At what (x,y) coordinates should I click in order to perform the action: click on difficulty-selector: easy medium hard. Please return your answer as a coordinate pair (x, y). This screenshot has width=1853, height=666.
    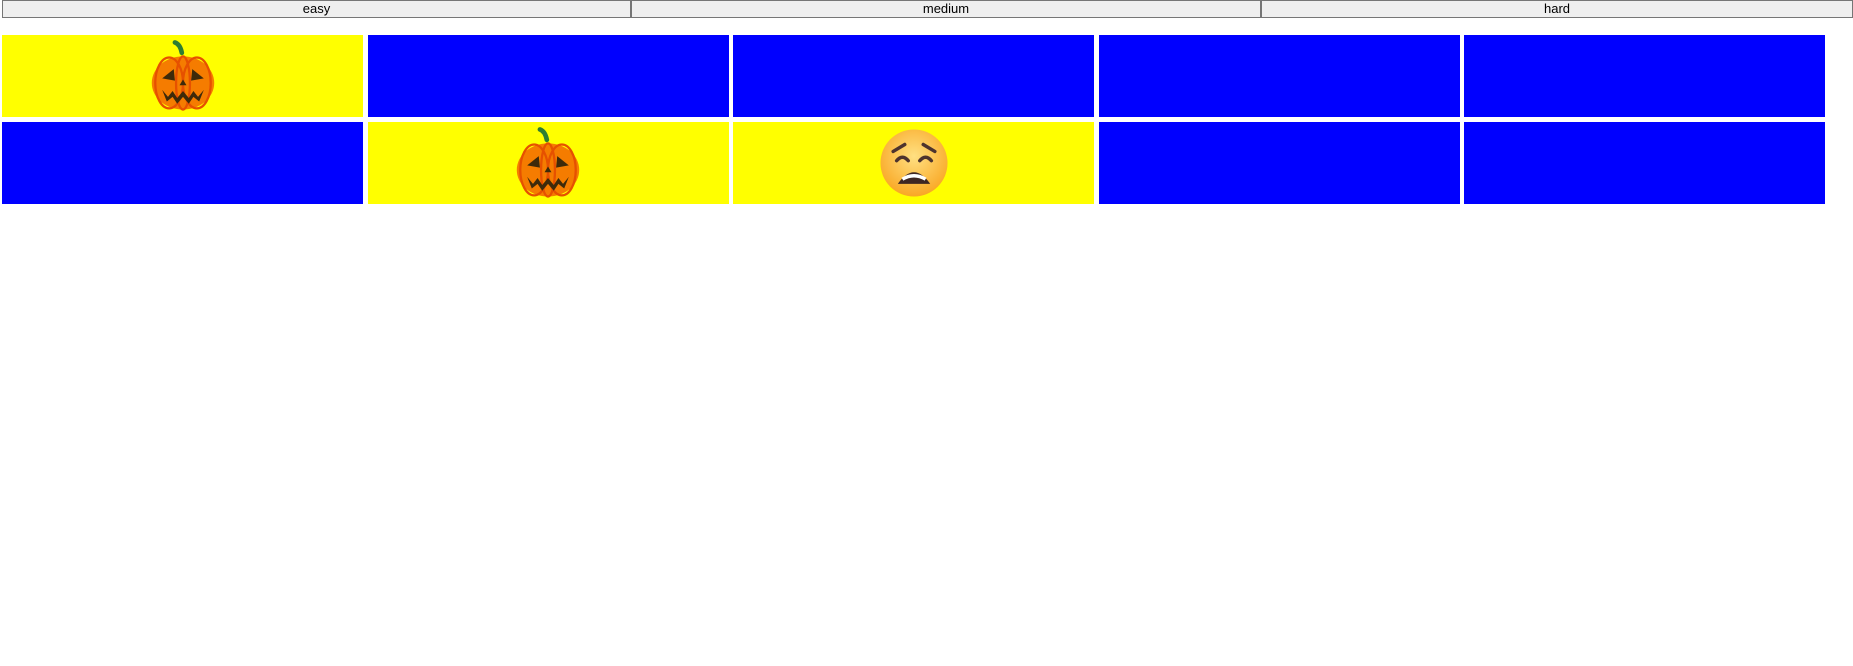
    Looking at the image, I should click on (927, 9).